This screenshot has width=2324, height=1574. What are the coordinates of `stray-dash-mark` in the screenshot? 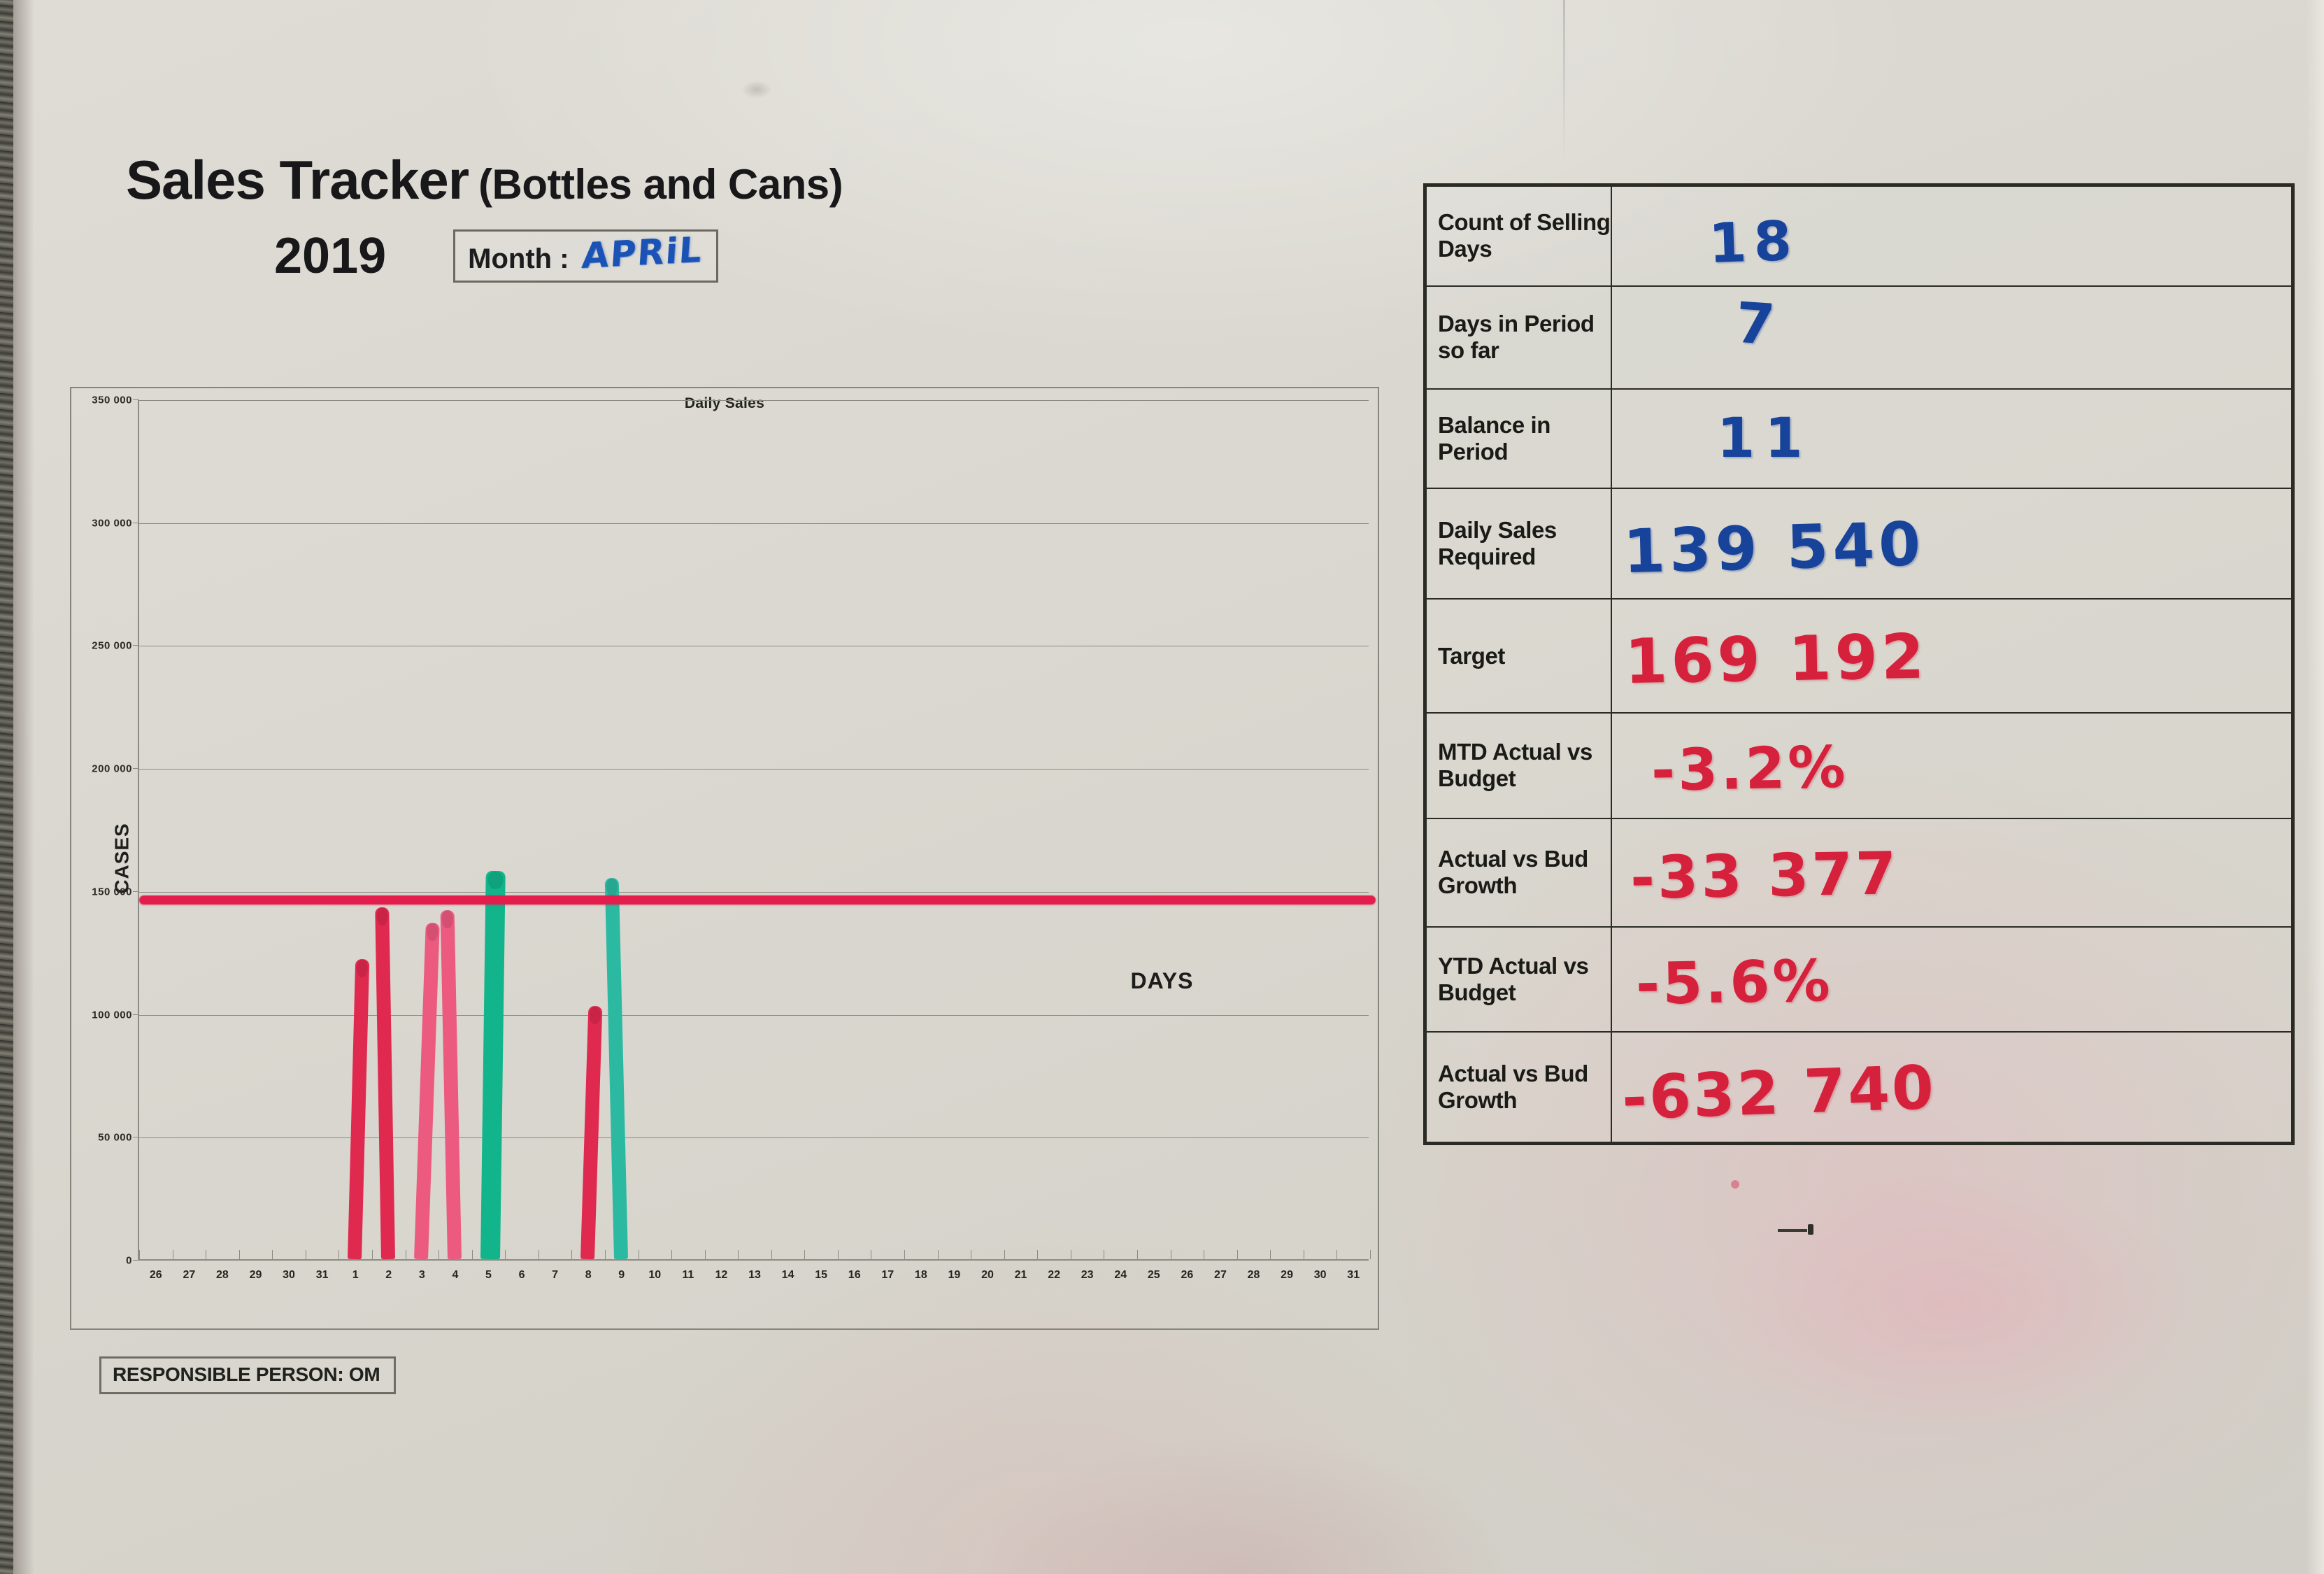 It's located at (1792, 1230).